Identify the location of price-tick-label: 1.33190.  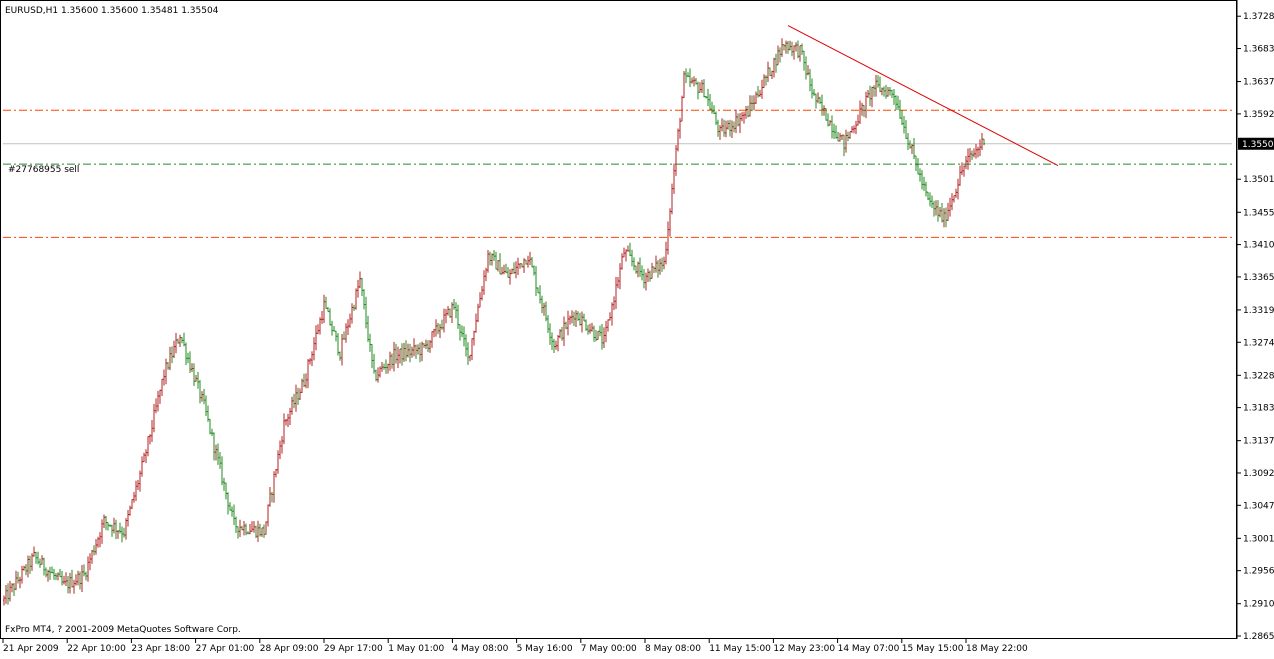
(1258, 311).